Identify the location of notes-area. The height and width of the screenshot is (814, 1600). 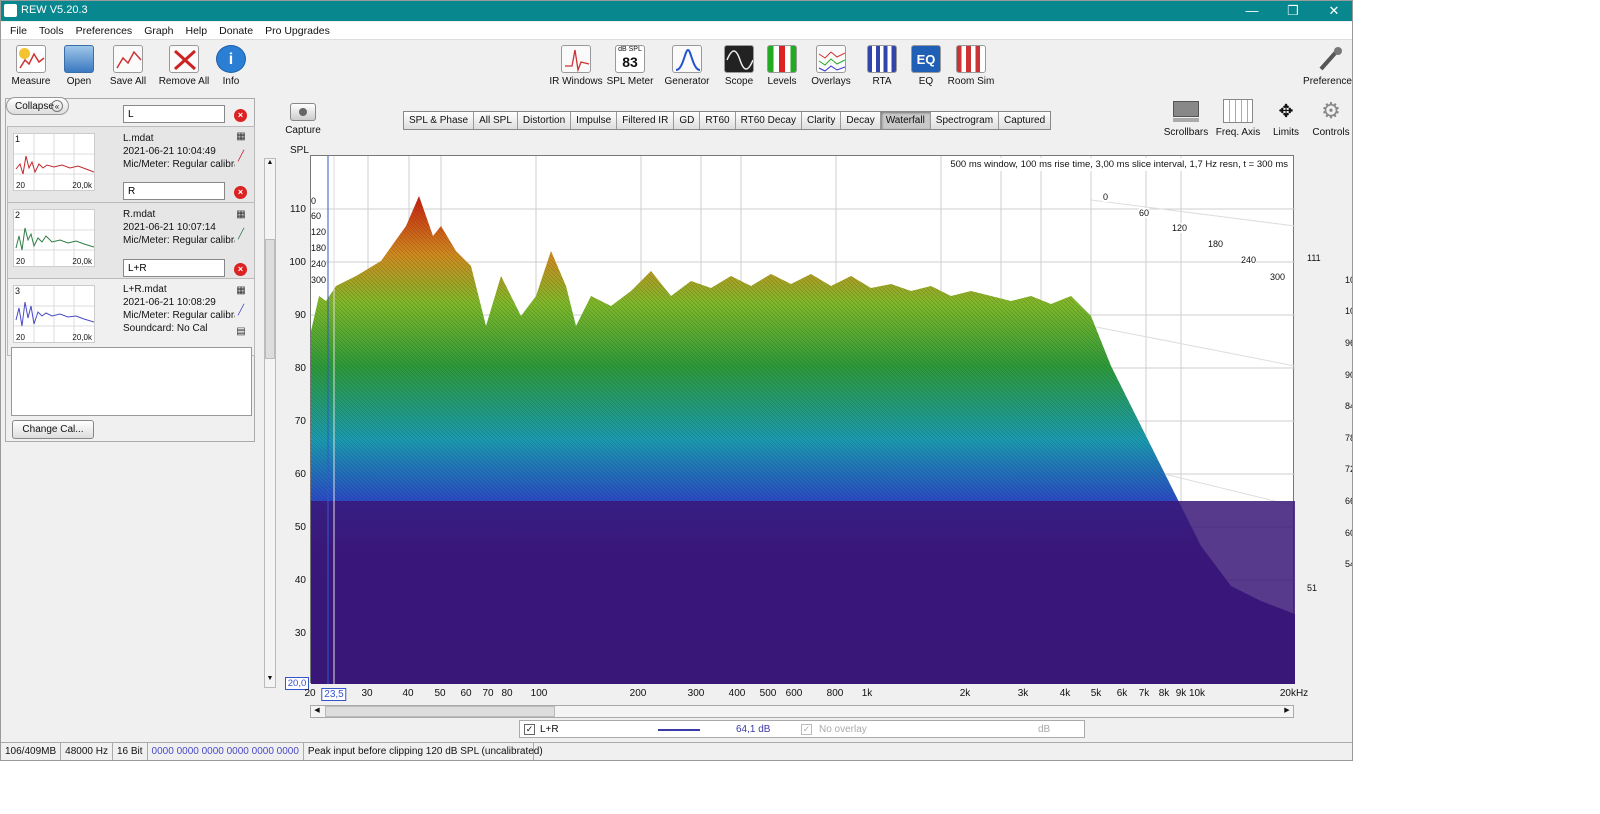
(131, 381).